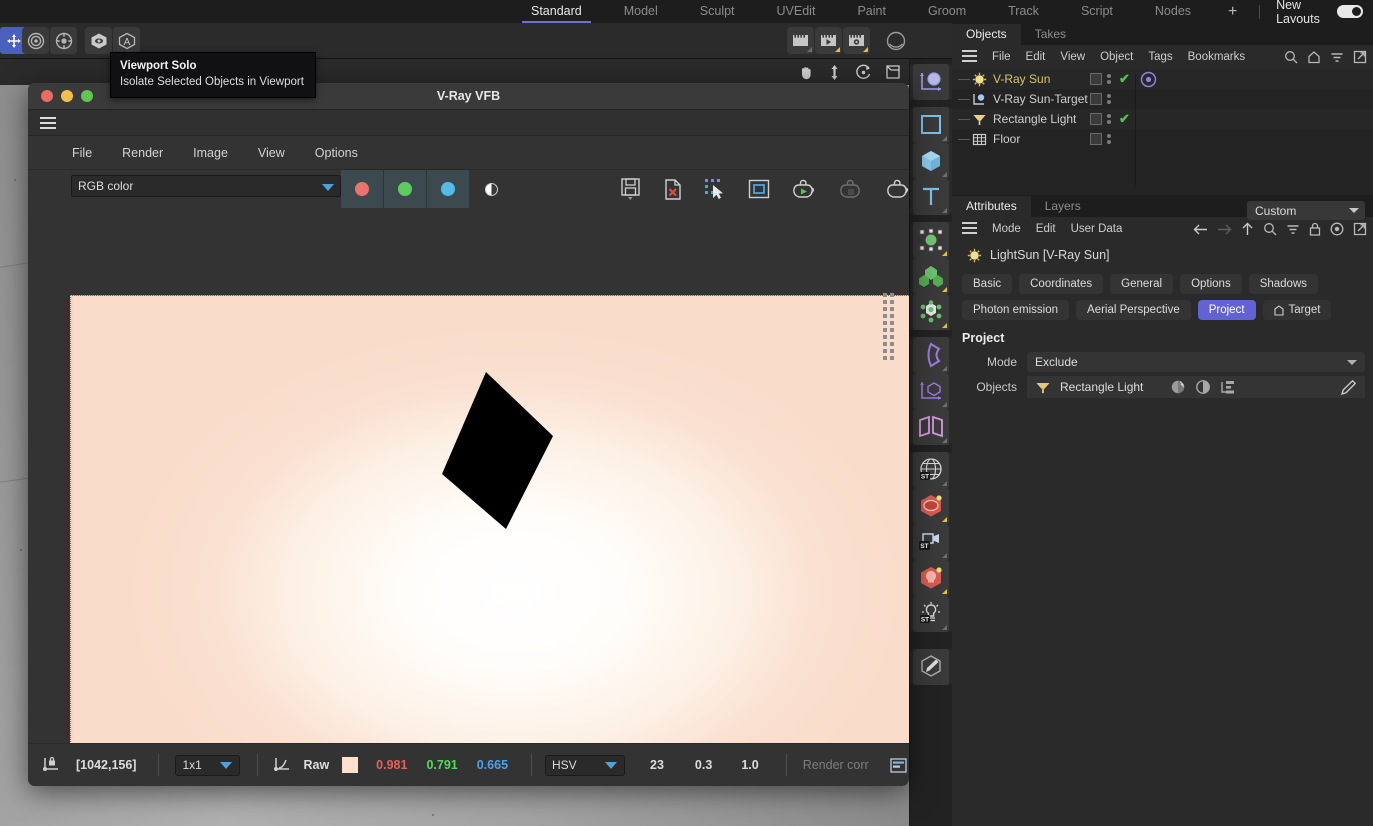 This screenshot has width=1373, height=826. Describe the element at coordinates (1162, 139) in the screenshot. I see `list-item: Floor` at that location.